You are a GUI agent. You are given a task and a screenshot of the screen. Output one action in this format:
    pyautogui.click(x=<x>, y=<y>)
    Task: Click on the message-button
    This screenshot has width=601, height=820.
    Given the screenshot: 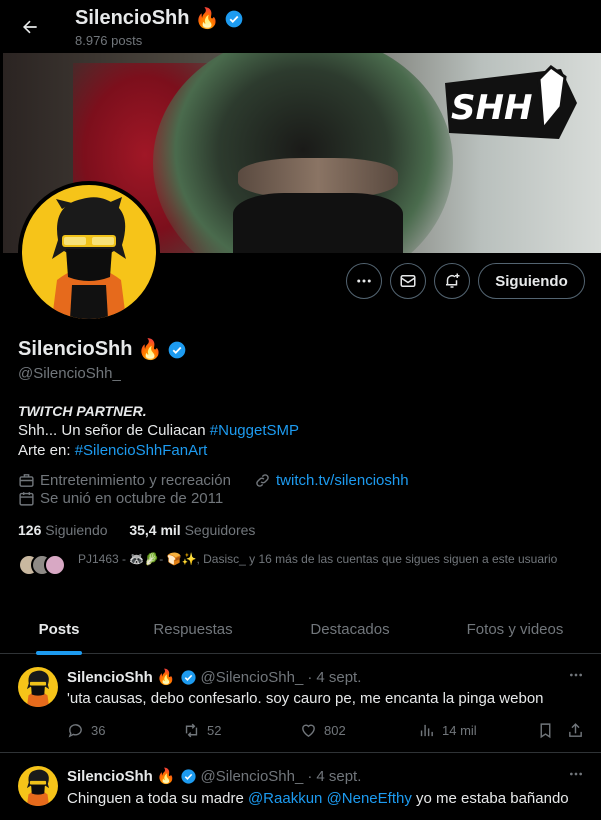 What is the action you would take?
    pyautogui.click(x=408, y=281)
    